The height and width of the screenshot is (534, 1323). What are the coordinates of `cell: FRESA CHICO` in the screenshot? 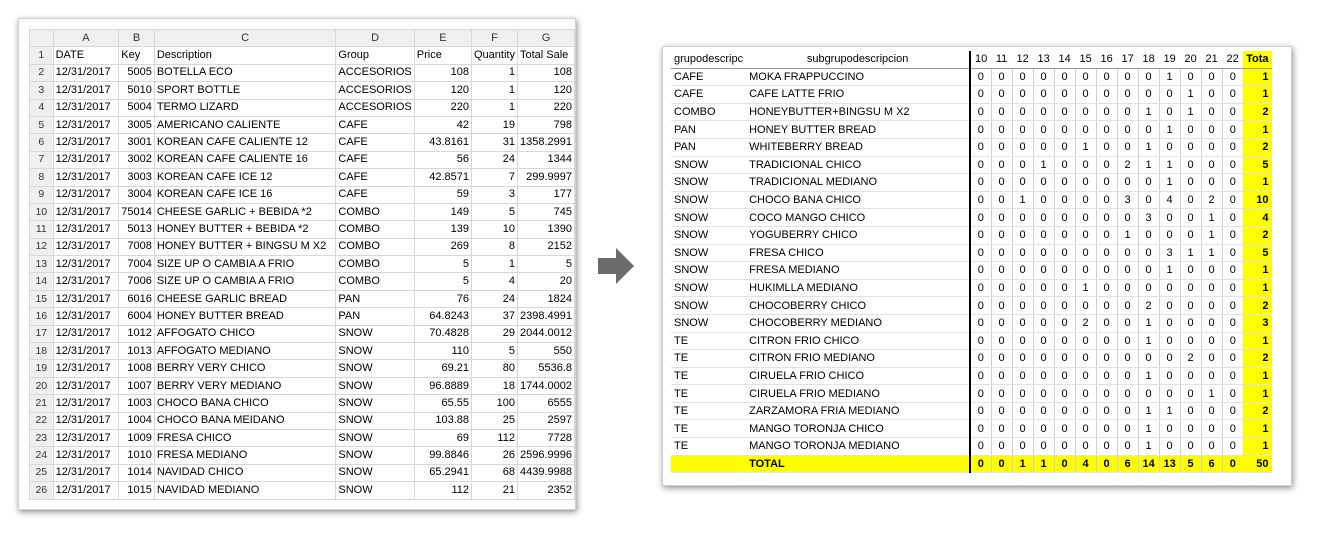 It's located at (245, 438).